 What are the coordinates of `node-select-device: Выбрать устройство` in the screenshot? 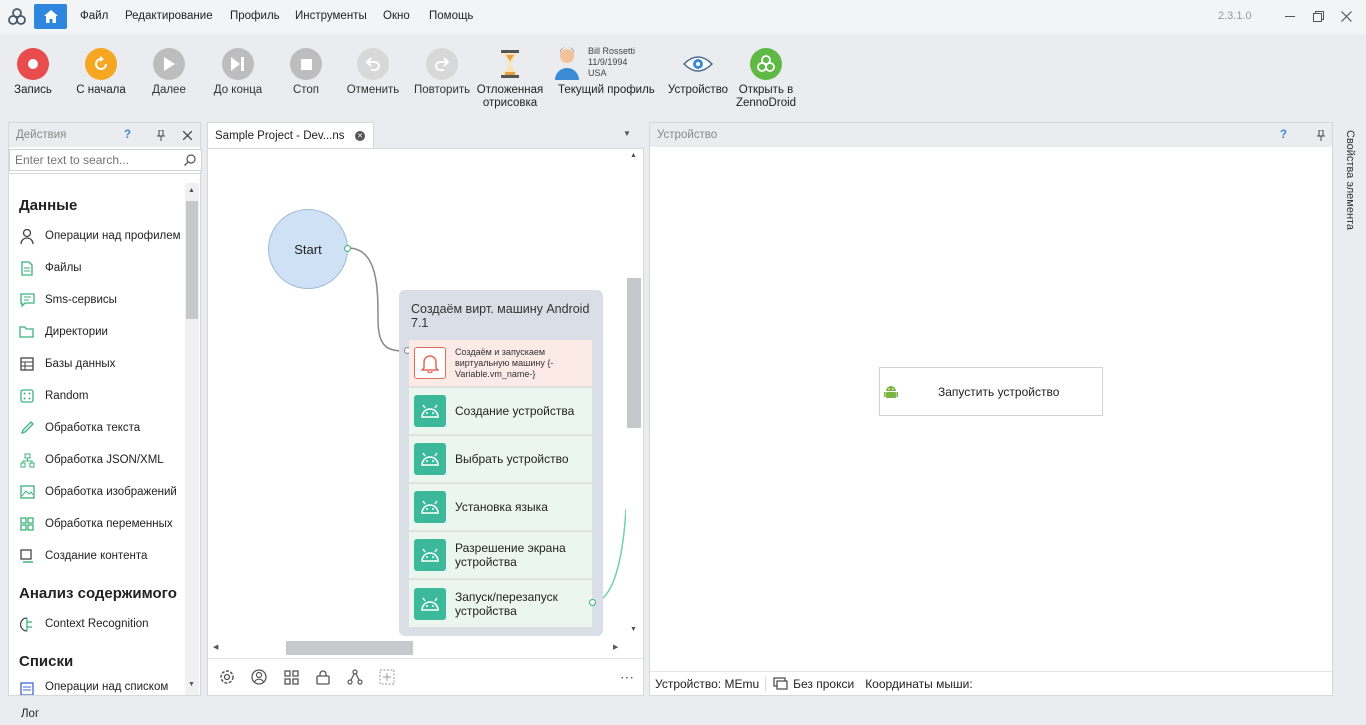 It's located at (500, 459).